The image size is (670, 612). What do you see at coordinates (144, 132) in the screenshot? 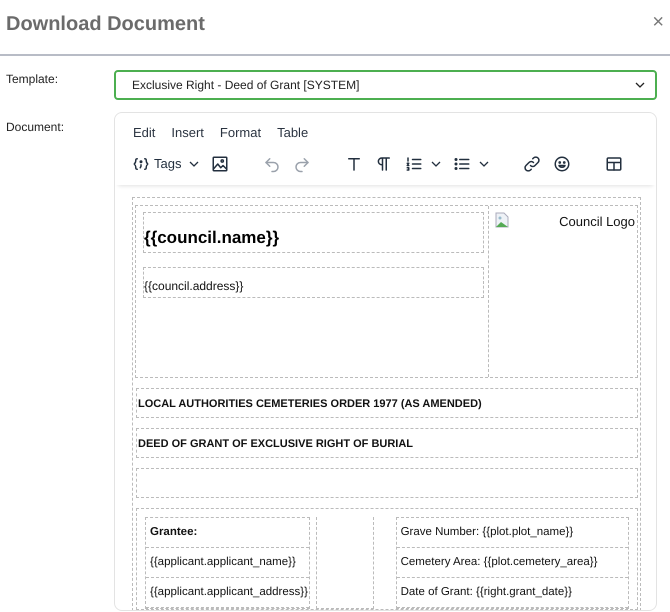
I see `menu-item: Edit` at bounding box center [144, 132].